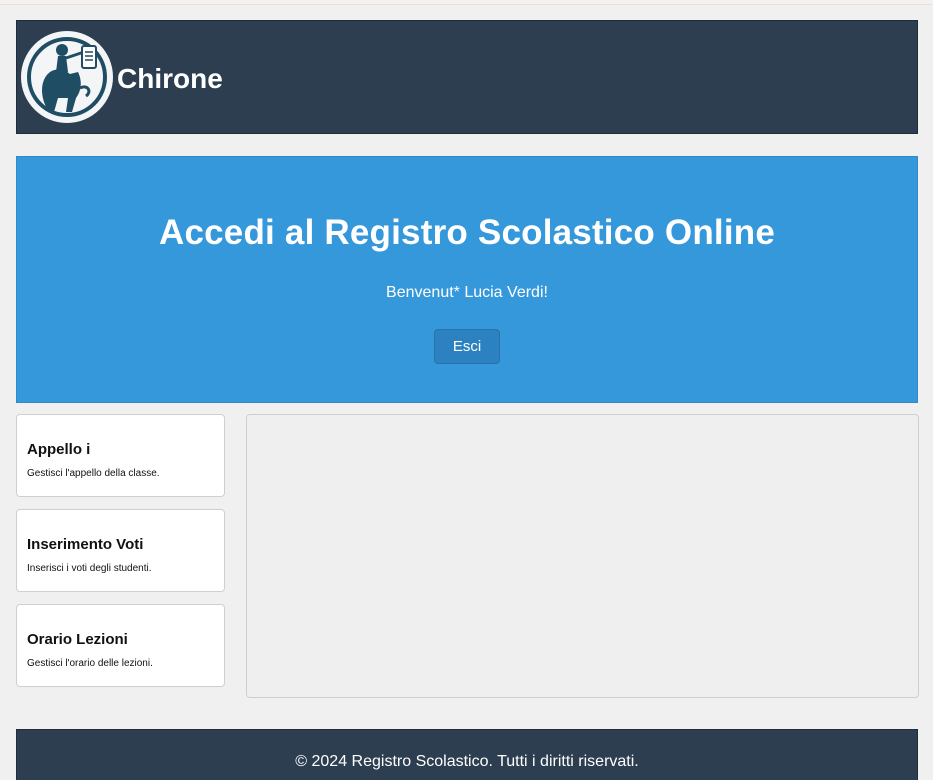 The image size is (933, 780). Describe the element at coordinates (467, 232) in the screenshot. I see `page-title: Accedi al Registro Scolastico Online` at that location.